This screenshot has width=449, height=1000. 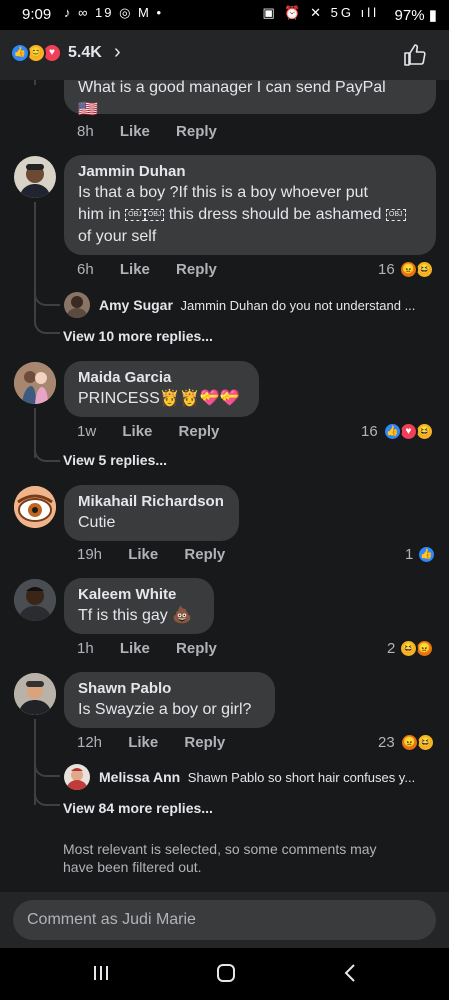 What do you see at coordinates (37, 14) in the screenshot?
I see `status-time: 9:09` at bounding box center [37, 14].